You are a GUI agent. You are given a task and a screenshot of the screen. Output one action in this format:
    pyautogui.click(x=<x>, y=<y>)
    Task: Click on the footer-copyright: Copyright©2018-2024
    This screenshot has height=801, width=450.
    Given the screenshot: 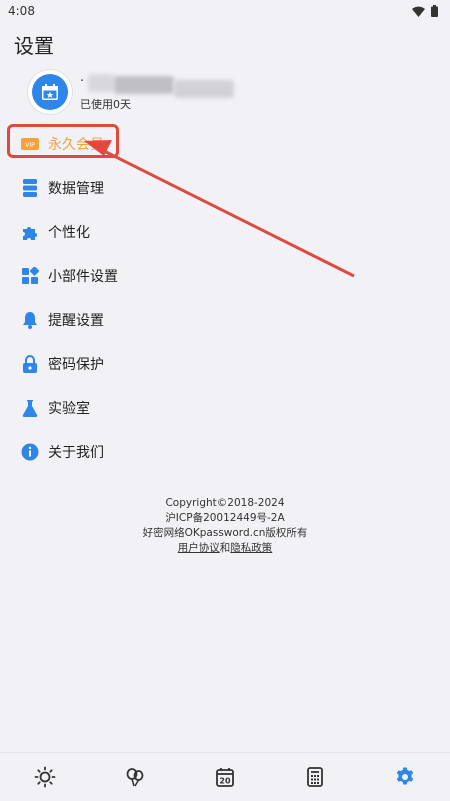 What is the action you would take?
    pyautogui.click(x=225, y=503)
    